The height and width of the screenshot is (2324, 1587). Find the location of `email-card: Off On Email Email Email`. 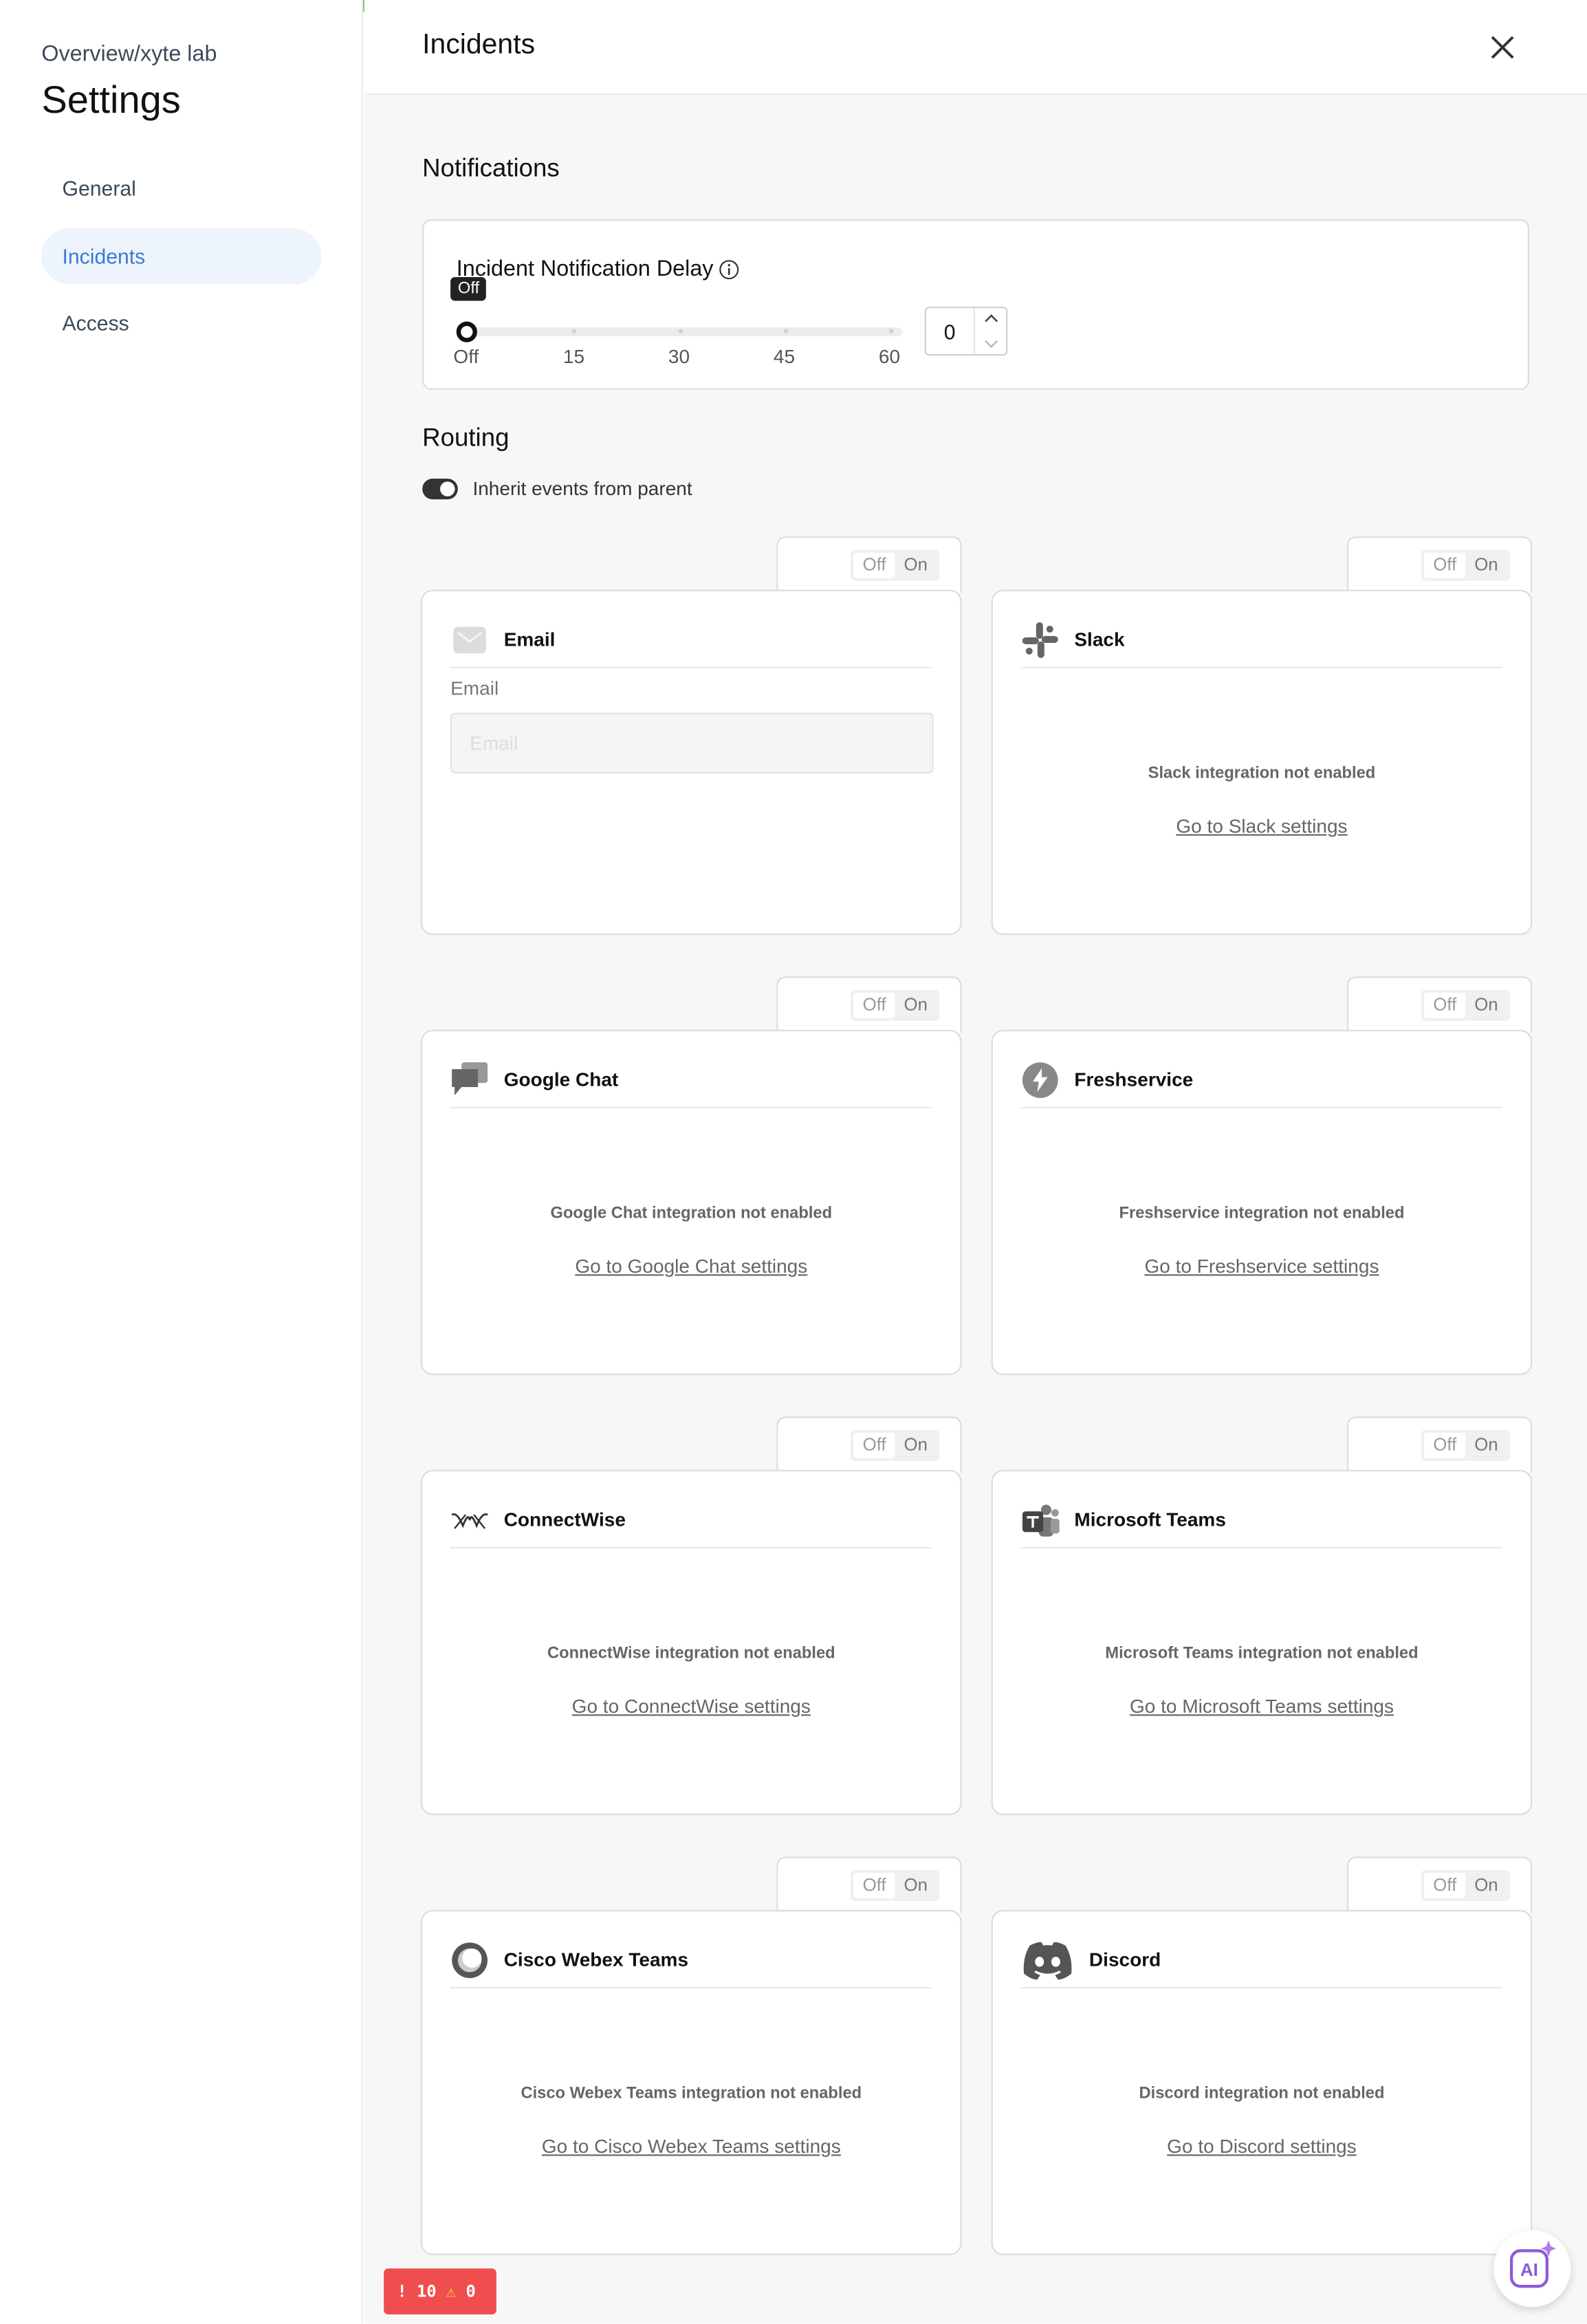

email-card: Off On Email Email Email is located at coordinates (691, 737).